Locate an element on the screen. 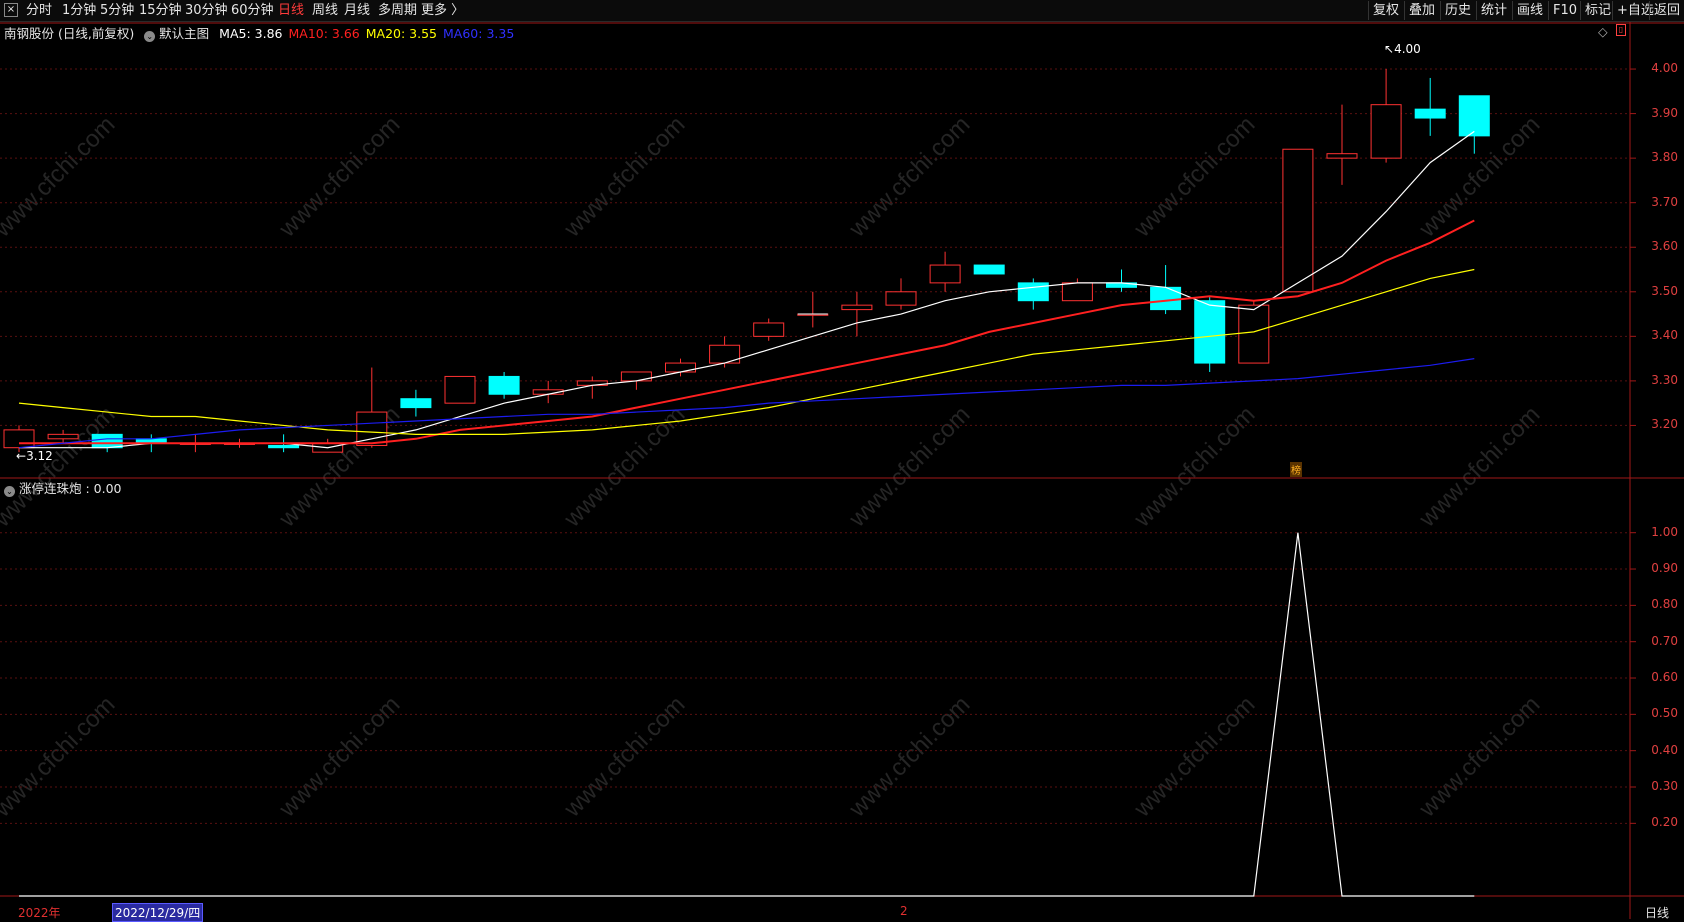 The image size is (1684, 922). period-tab-7: 周线 is located at coordinates (325, 10).